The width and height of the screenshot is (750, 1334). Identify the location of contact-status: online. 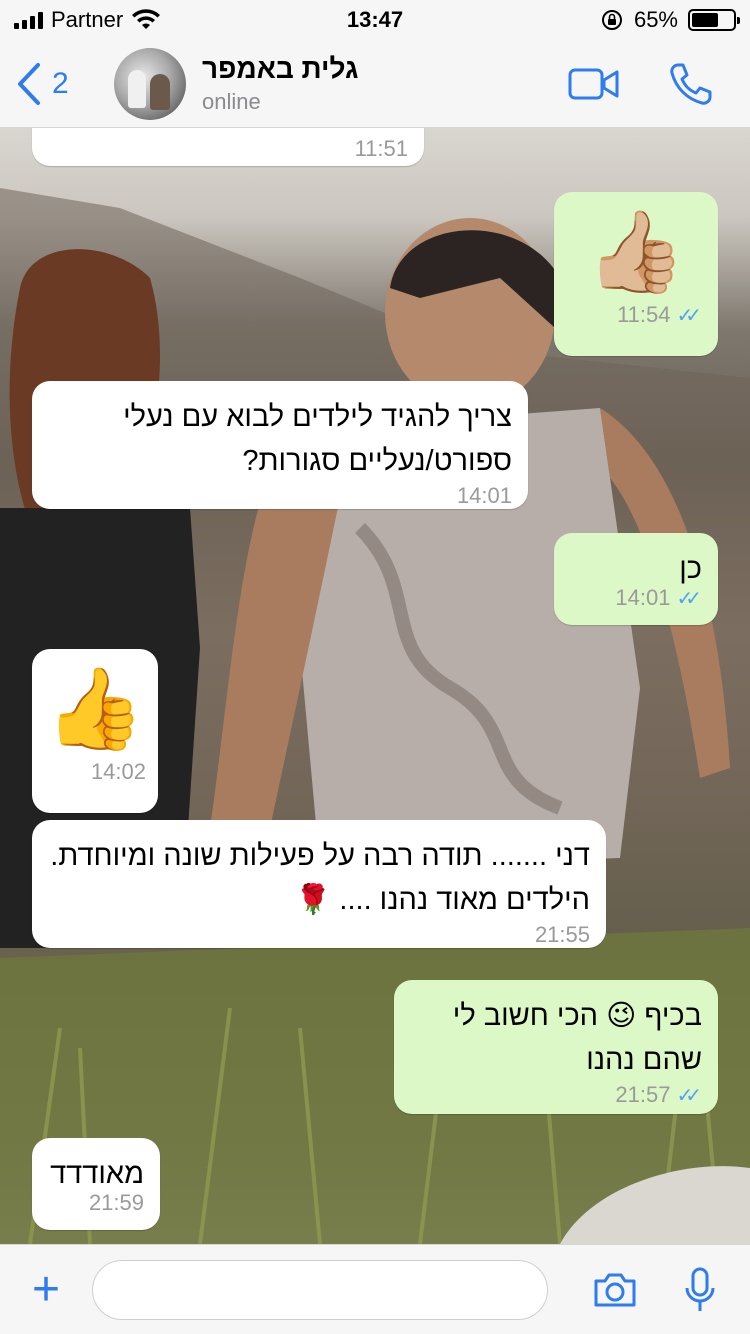
(231, 101).